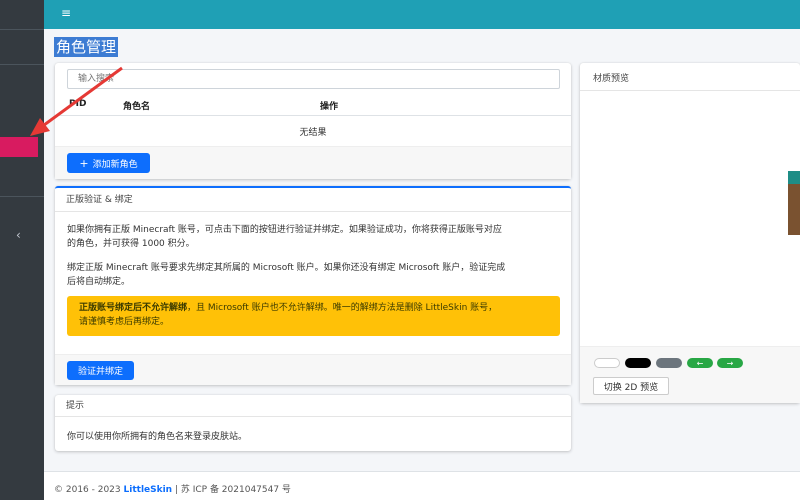  I want to click on column-header-name: 角色名, so click(137, 107).